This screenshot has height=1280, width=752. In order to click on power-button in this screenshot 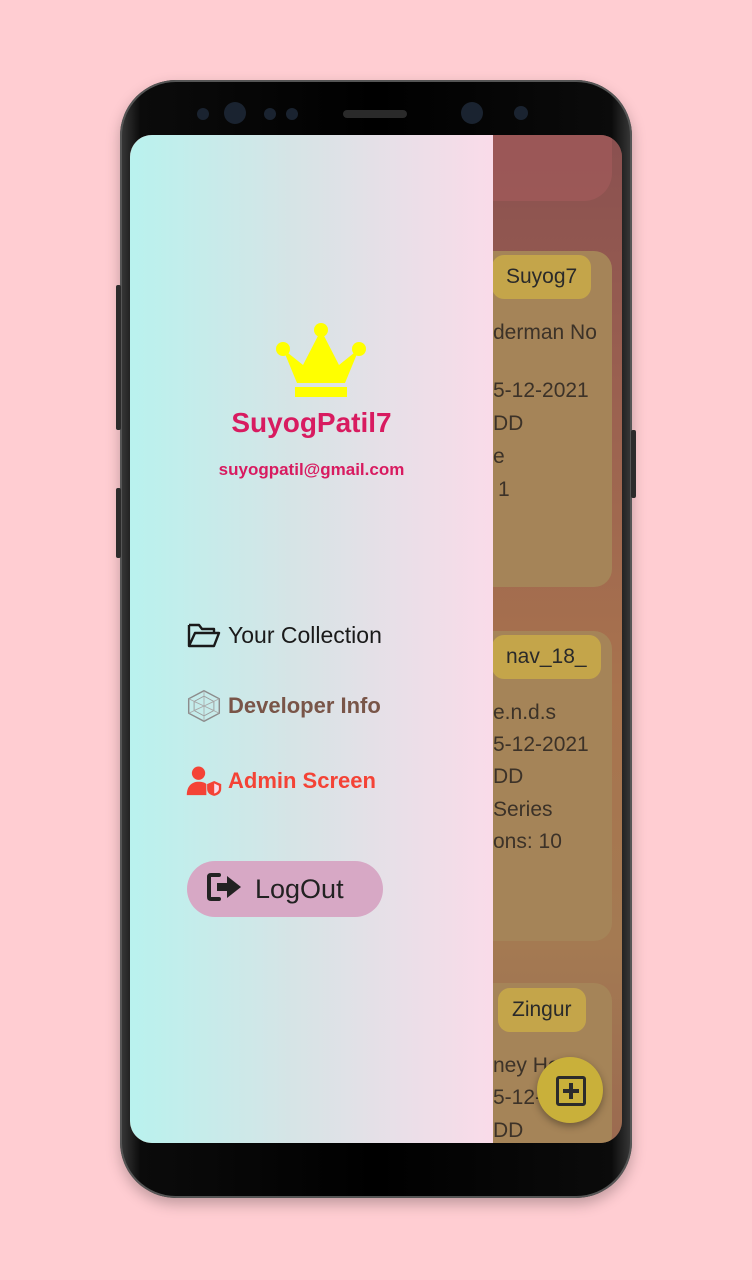, I will do `click(633, 464)`.